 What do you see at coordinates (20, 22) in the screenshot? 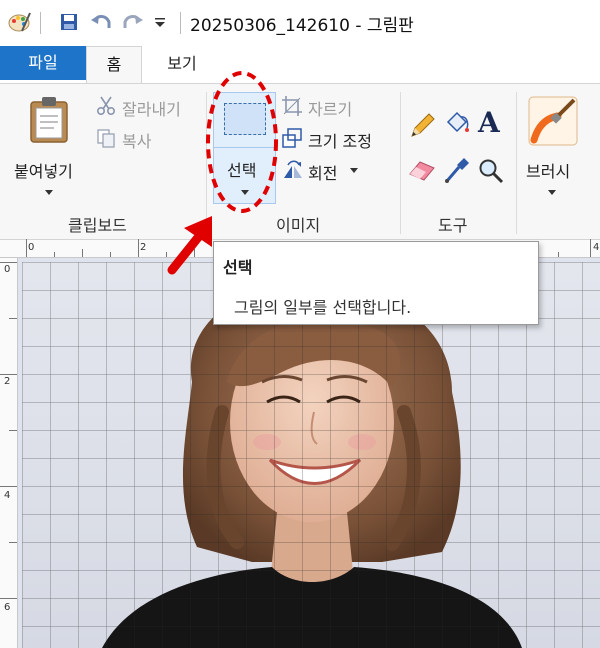
I see `paint-palette-icon` at bounding box center [20, 22].